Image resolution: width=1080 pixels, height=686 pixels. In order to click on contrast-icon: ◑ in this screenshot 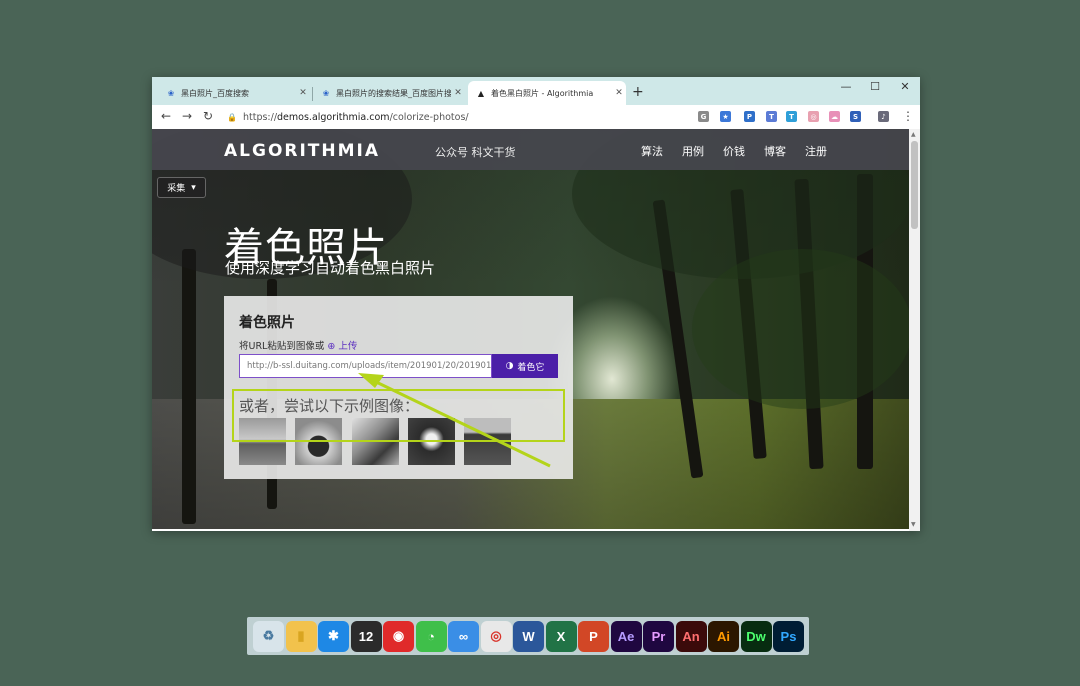, I will do `click(509, 366)`.